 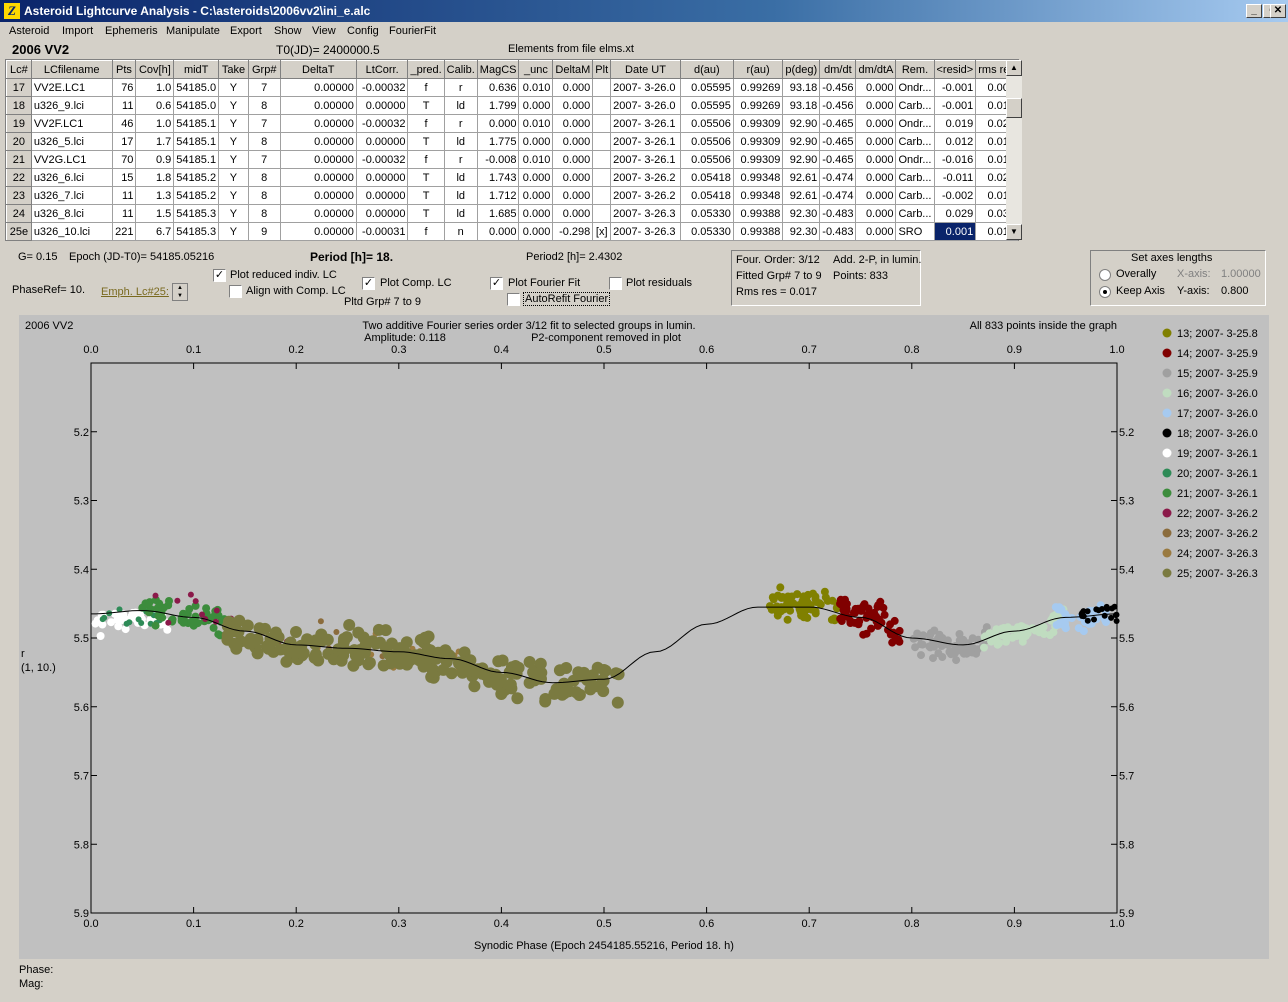 What do you see at coordinates (155, 141) in the screenshot?
I see `table-cell: 1.7` at bounding box center [155, 141].